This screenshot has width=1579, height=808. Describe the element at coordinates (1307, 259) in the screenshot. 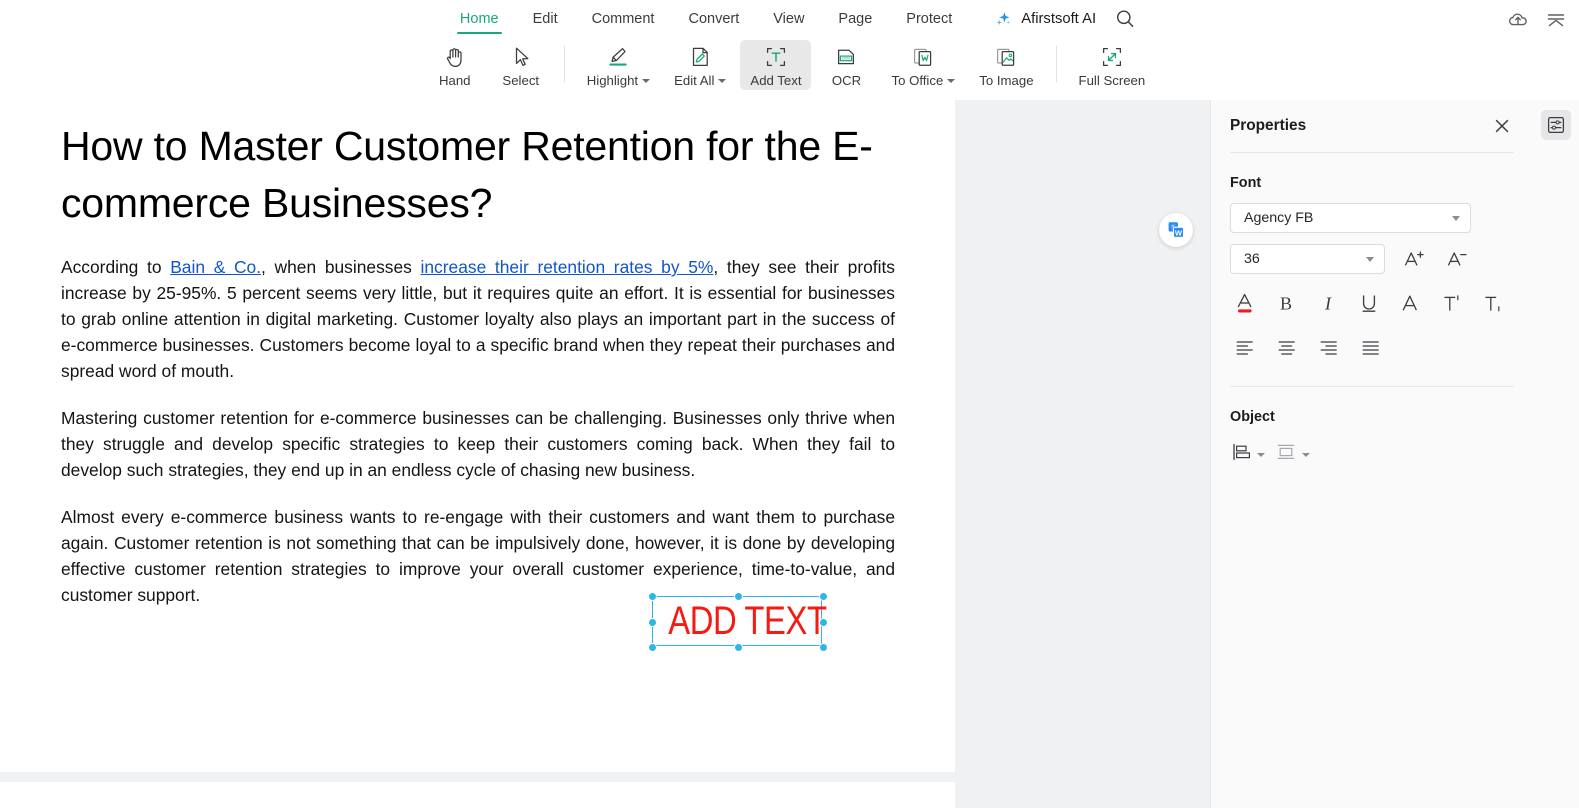

I see `font-size-select: 36` at that location.